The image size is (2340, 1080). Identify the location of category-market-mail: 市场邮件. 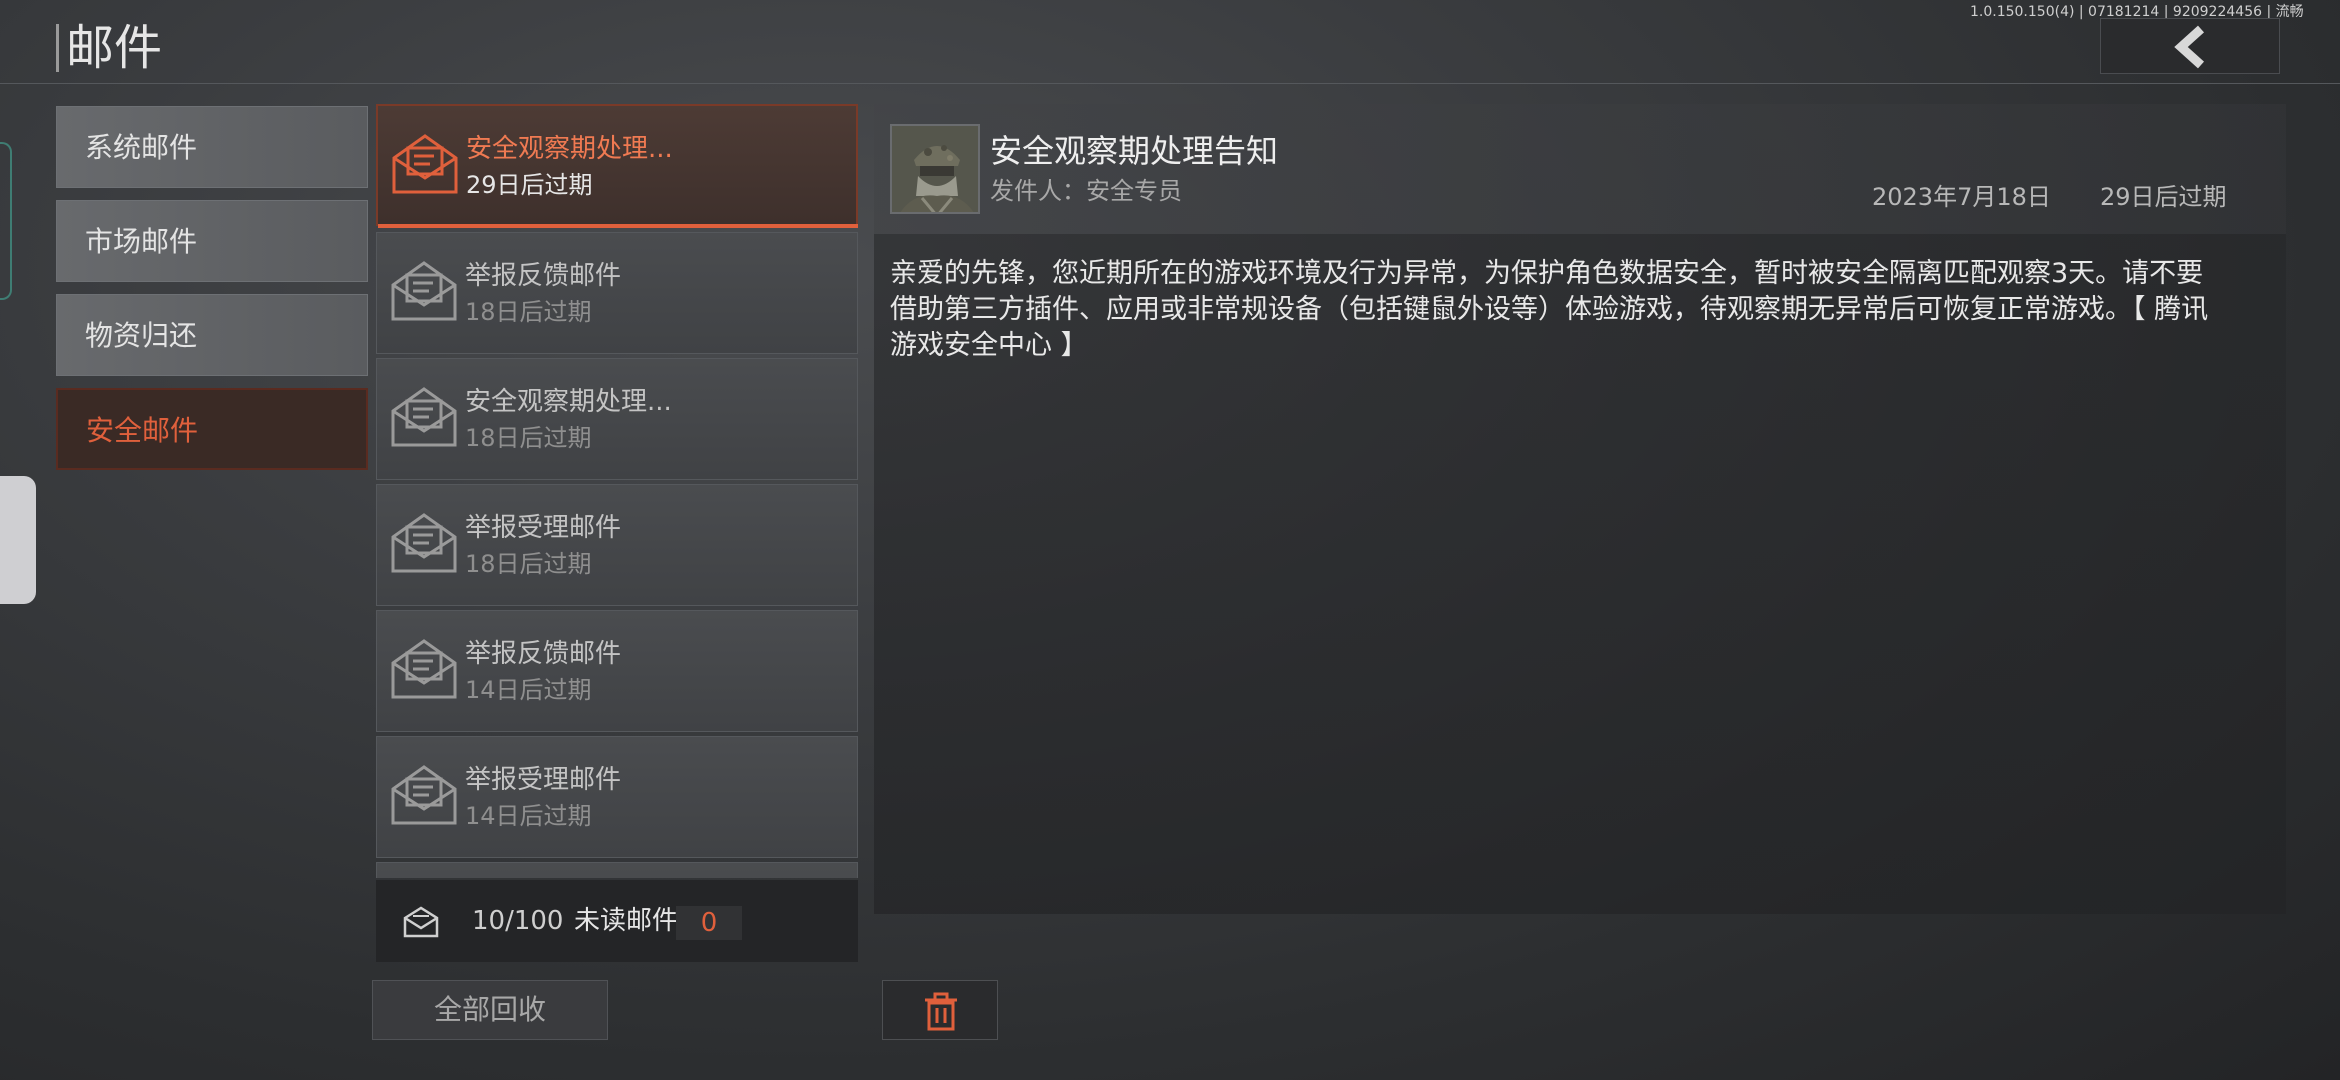
(212, 241).